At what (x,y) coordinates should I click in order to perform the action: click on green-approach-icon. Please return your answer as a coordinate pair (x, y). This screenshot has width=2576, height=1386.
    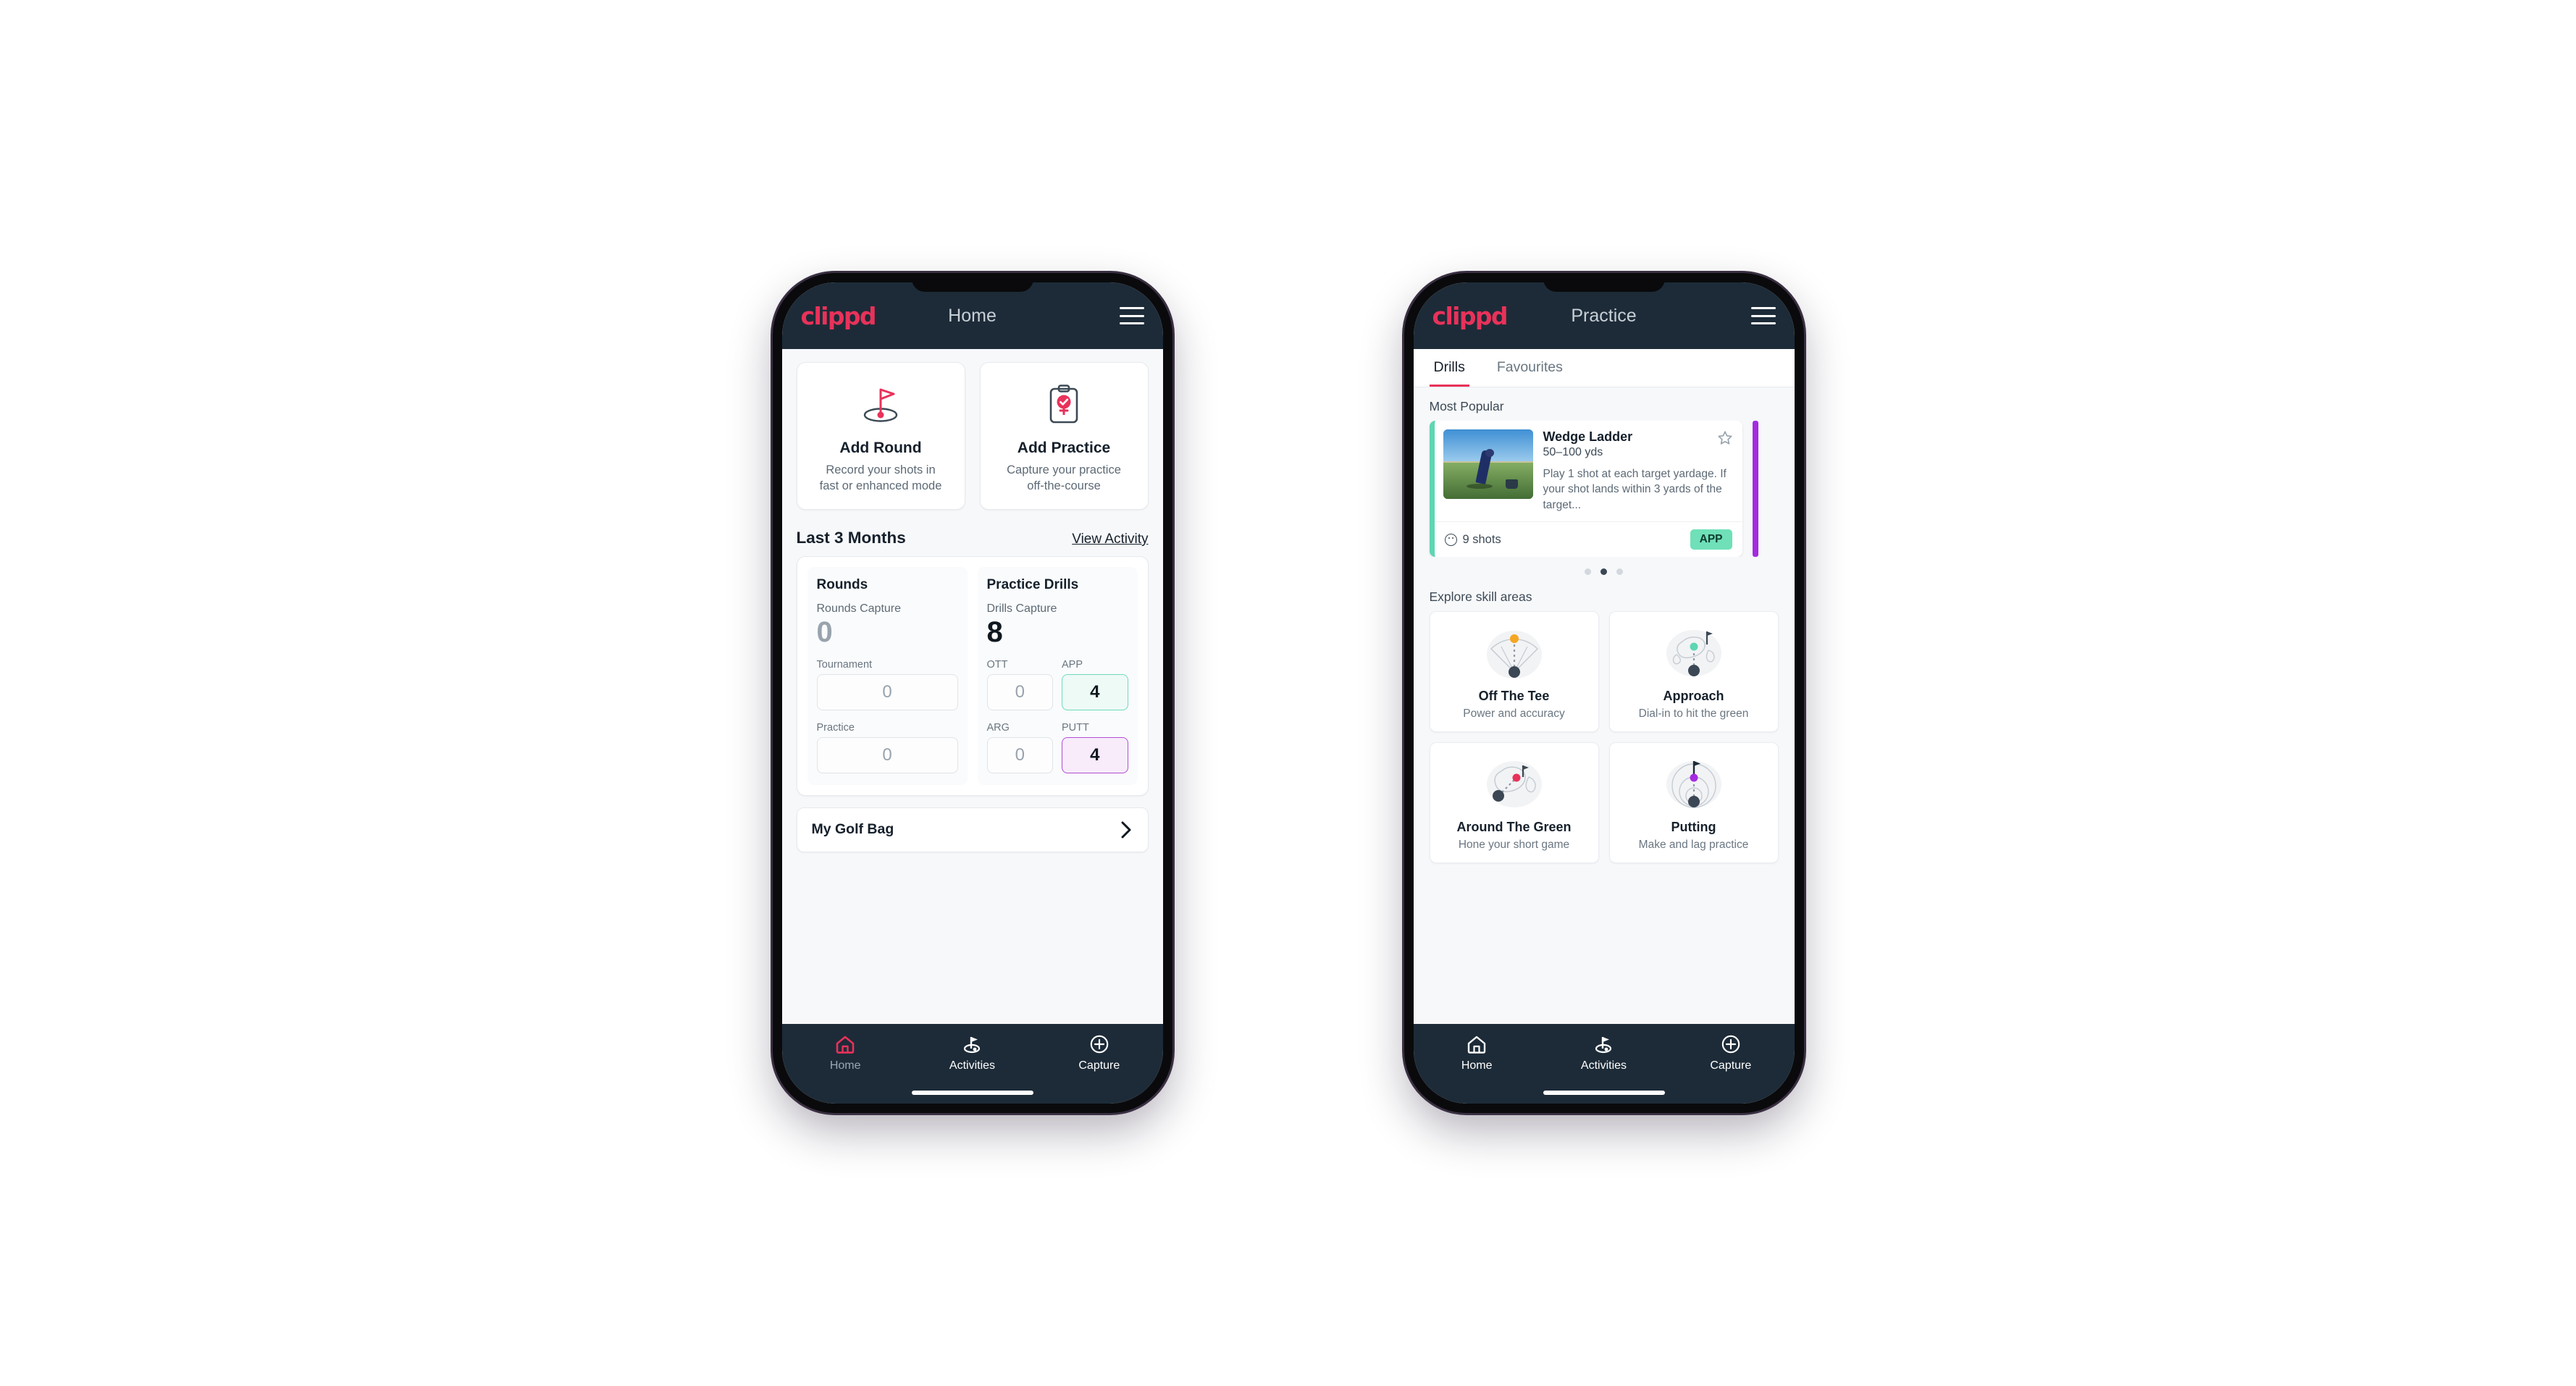
    Looking at the image, I should click on (1694, 654).